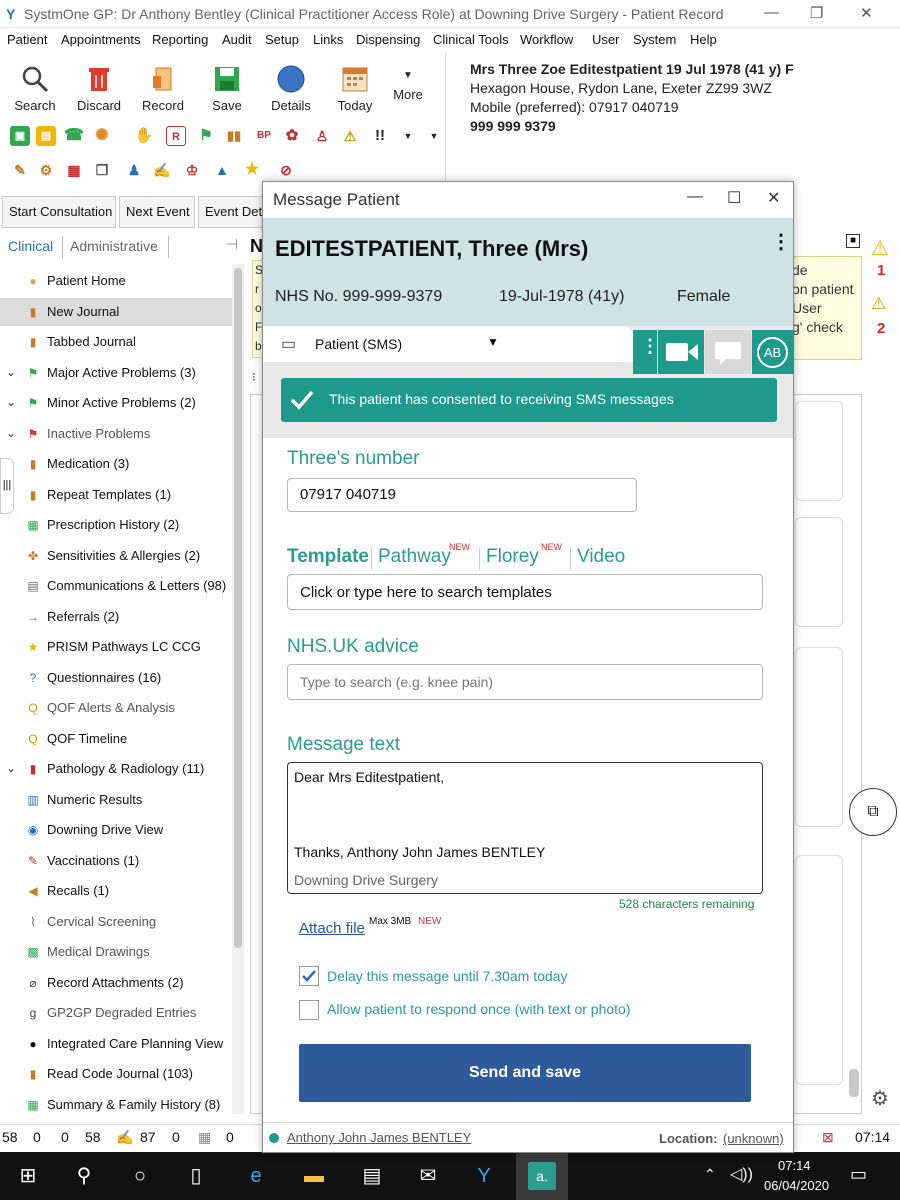  What do you see at coordinates (140, 1176) in the screenshot?
I see `cortana-icon: ○` at bounding box center [140, 1176].